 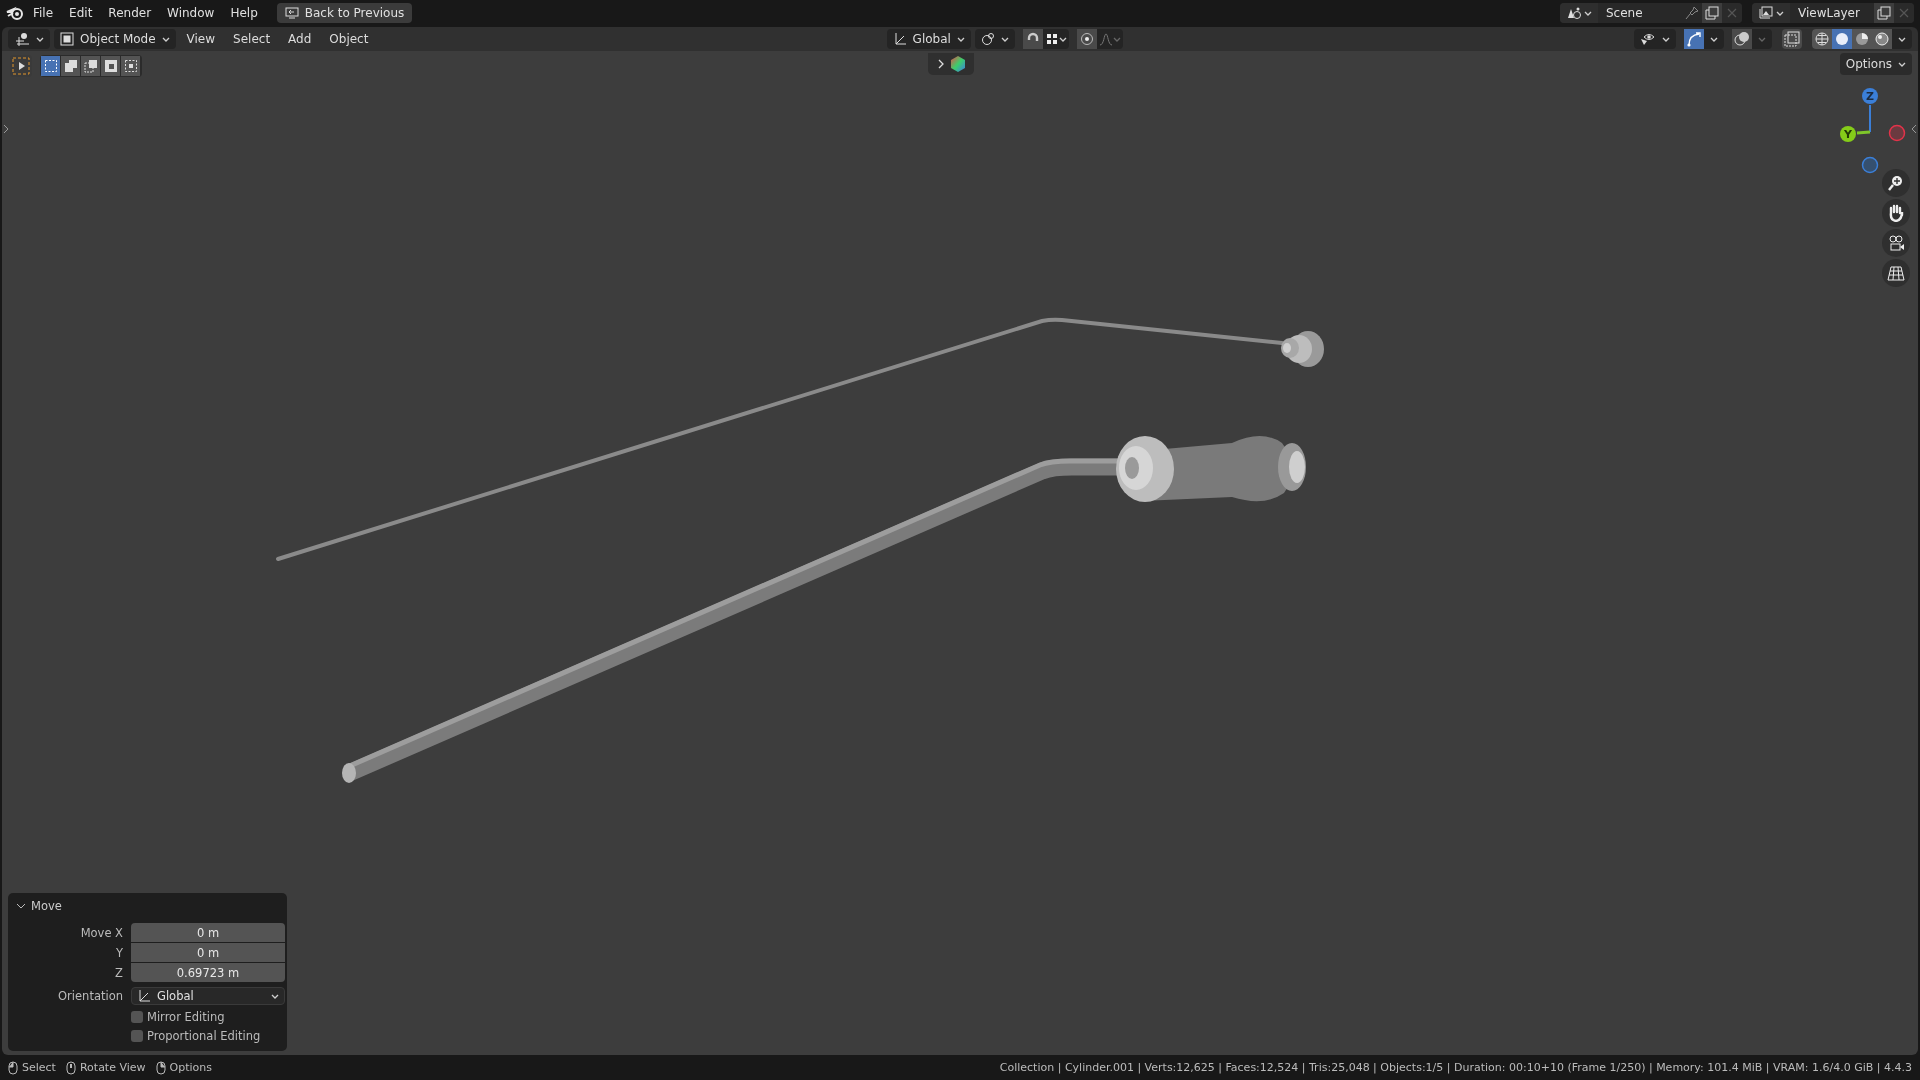 I want to click on snap-toggle, so click(x=1032, y=39).